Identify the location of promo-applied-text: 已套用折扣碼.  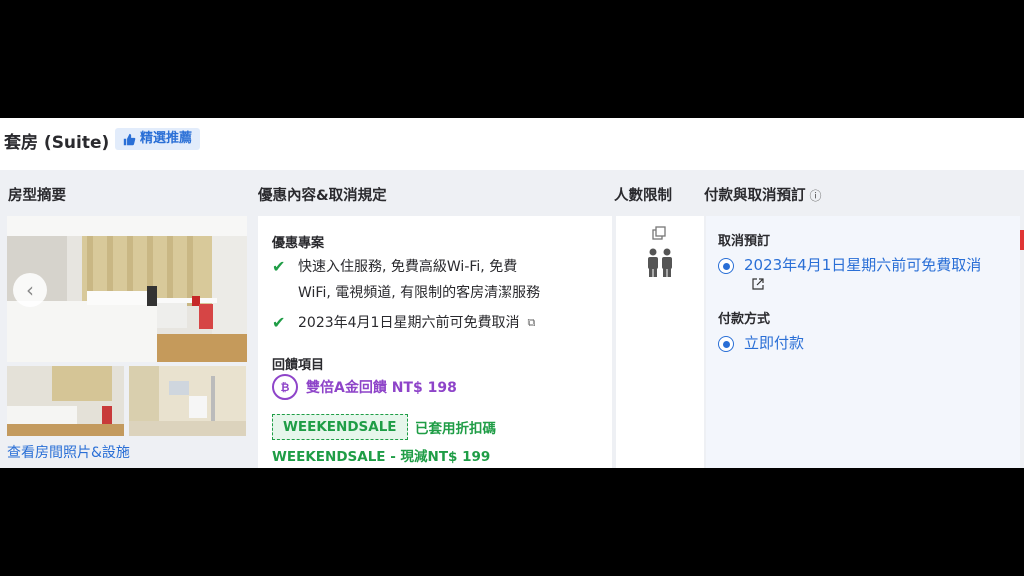
(455, 429).